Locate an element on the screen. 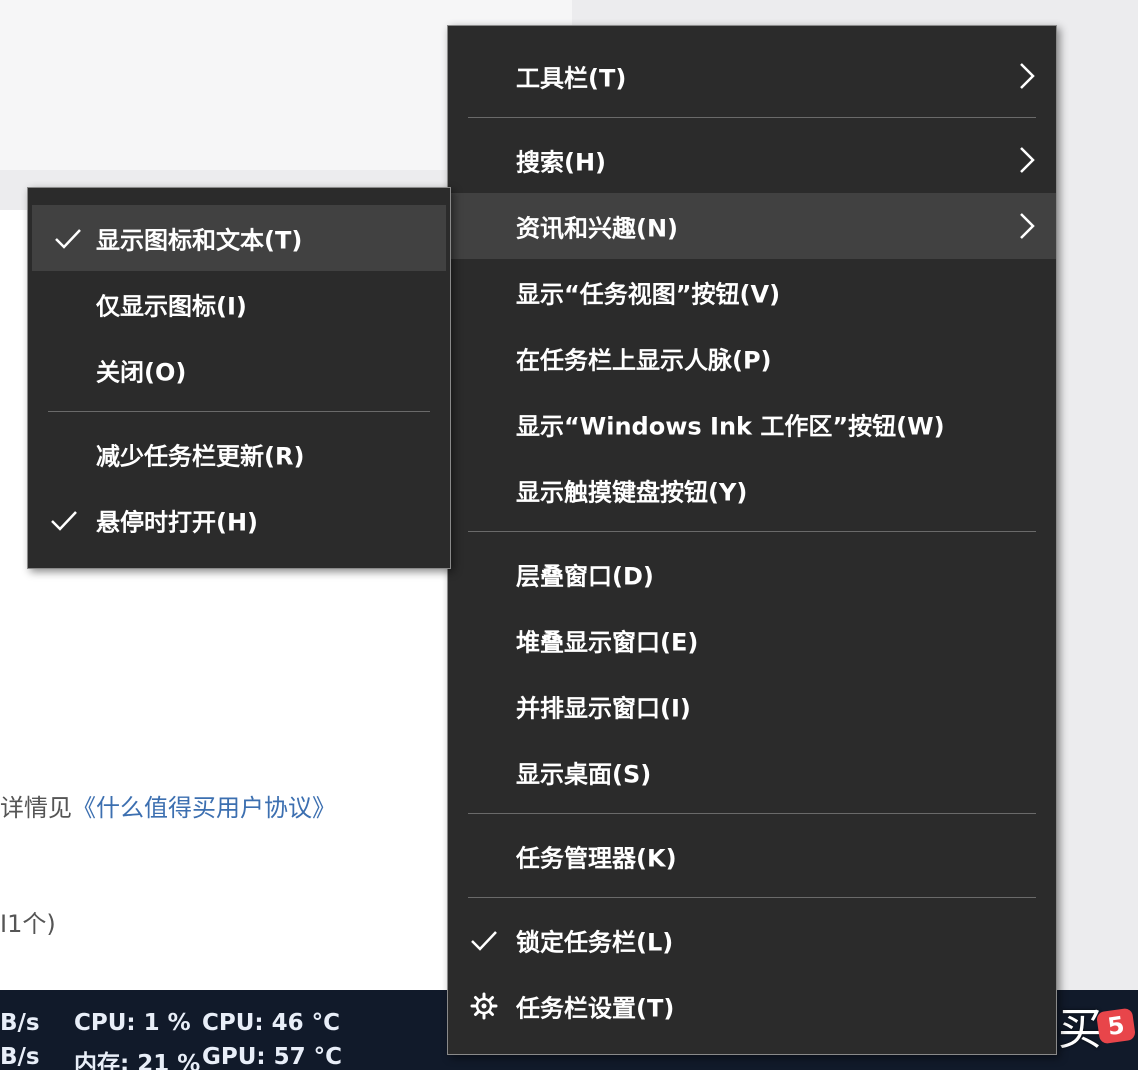 The height and width of the screenshot is (1070, 1138). menu-item-show-windows-ink-button: 显示“Windows Ink 工作区”按钮(W) is located at coordinates (752, 424).